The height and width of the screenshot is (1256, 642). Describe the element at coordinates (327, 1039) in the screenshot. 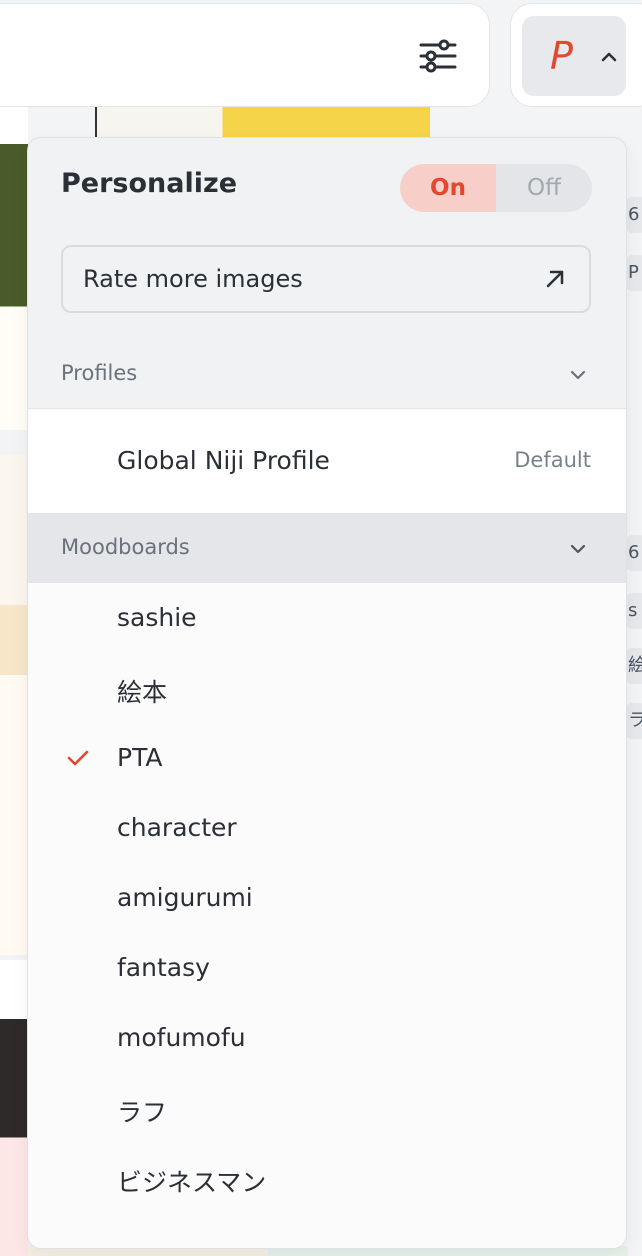

I see `moodboard-item-mofumofu: mofumofu` at that location.